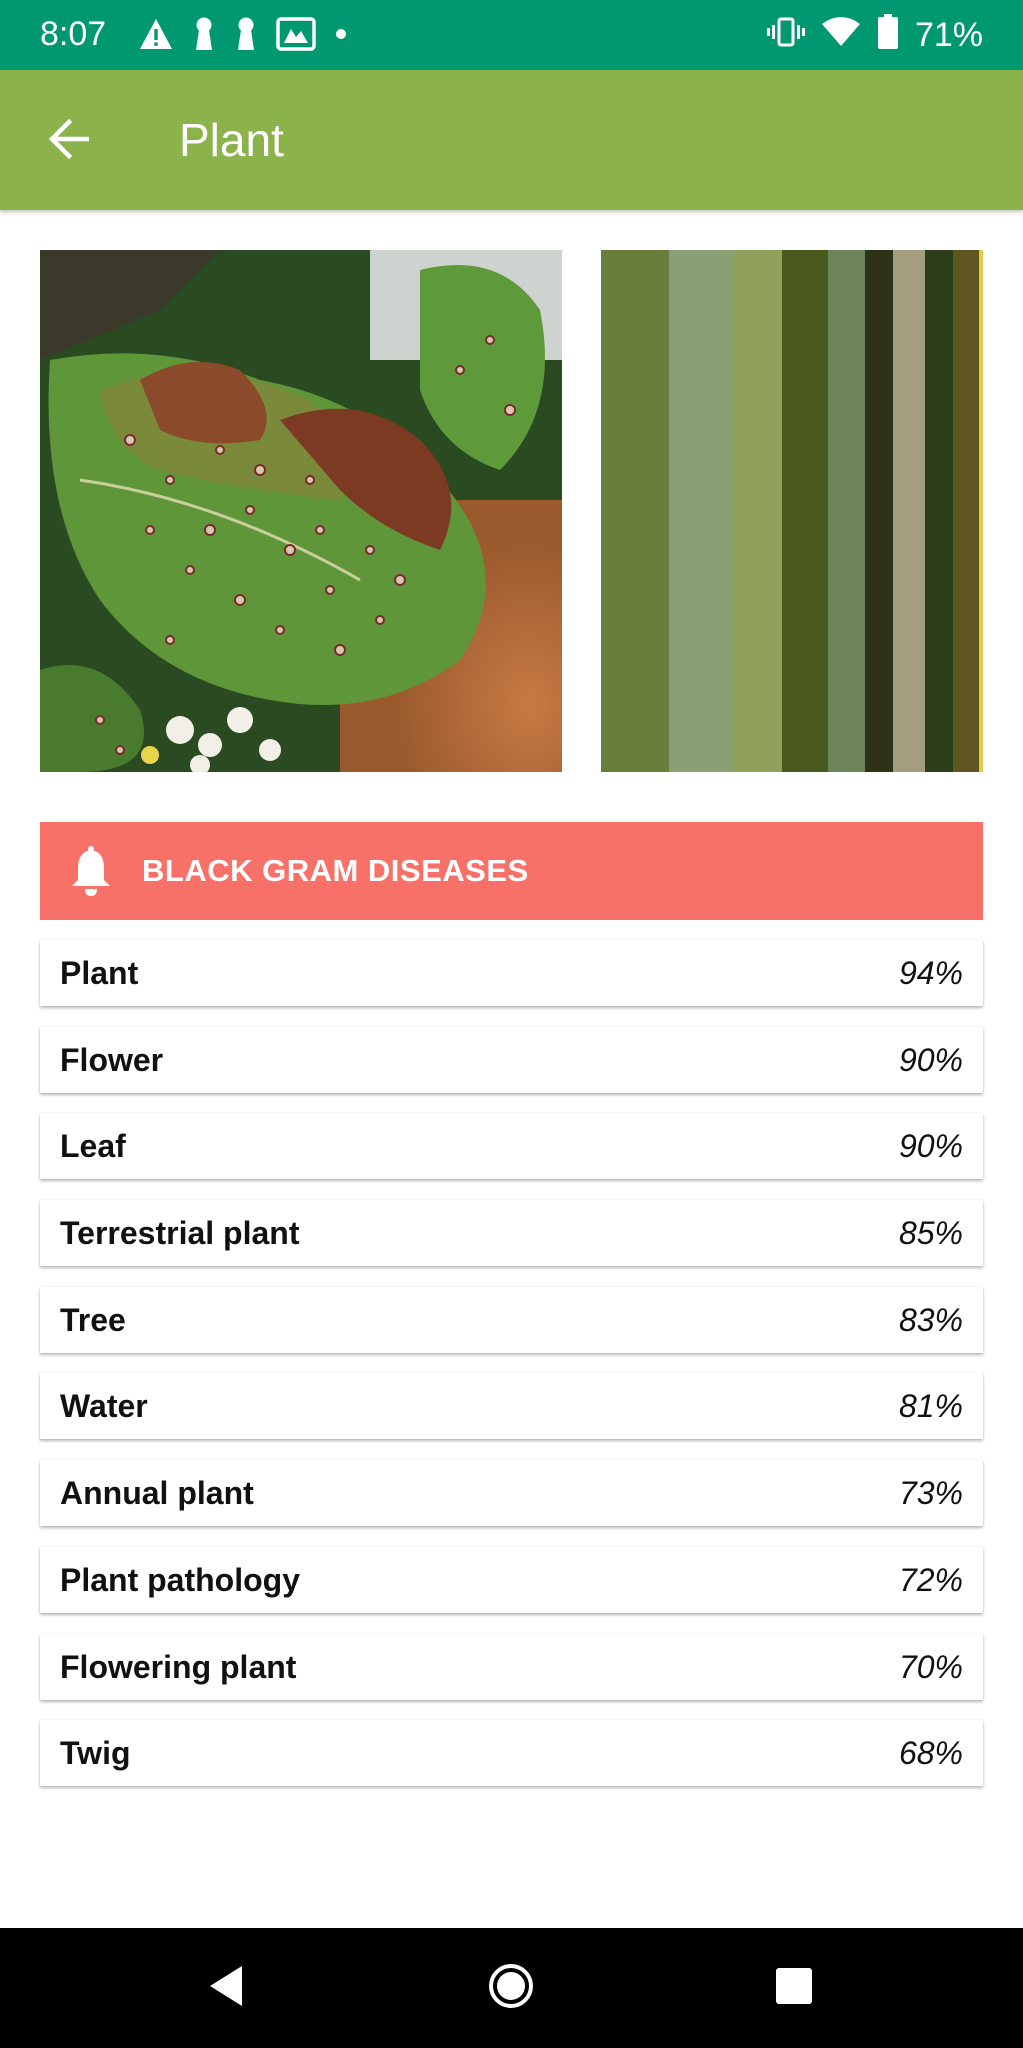  Describe the element at coordinates (511, 1146) in the screenshot. I see `list-item: Leaf 90%` at that location.